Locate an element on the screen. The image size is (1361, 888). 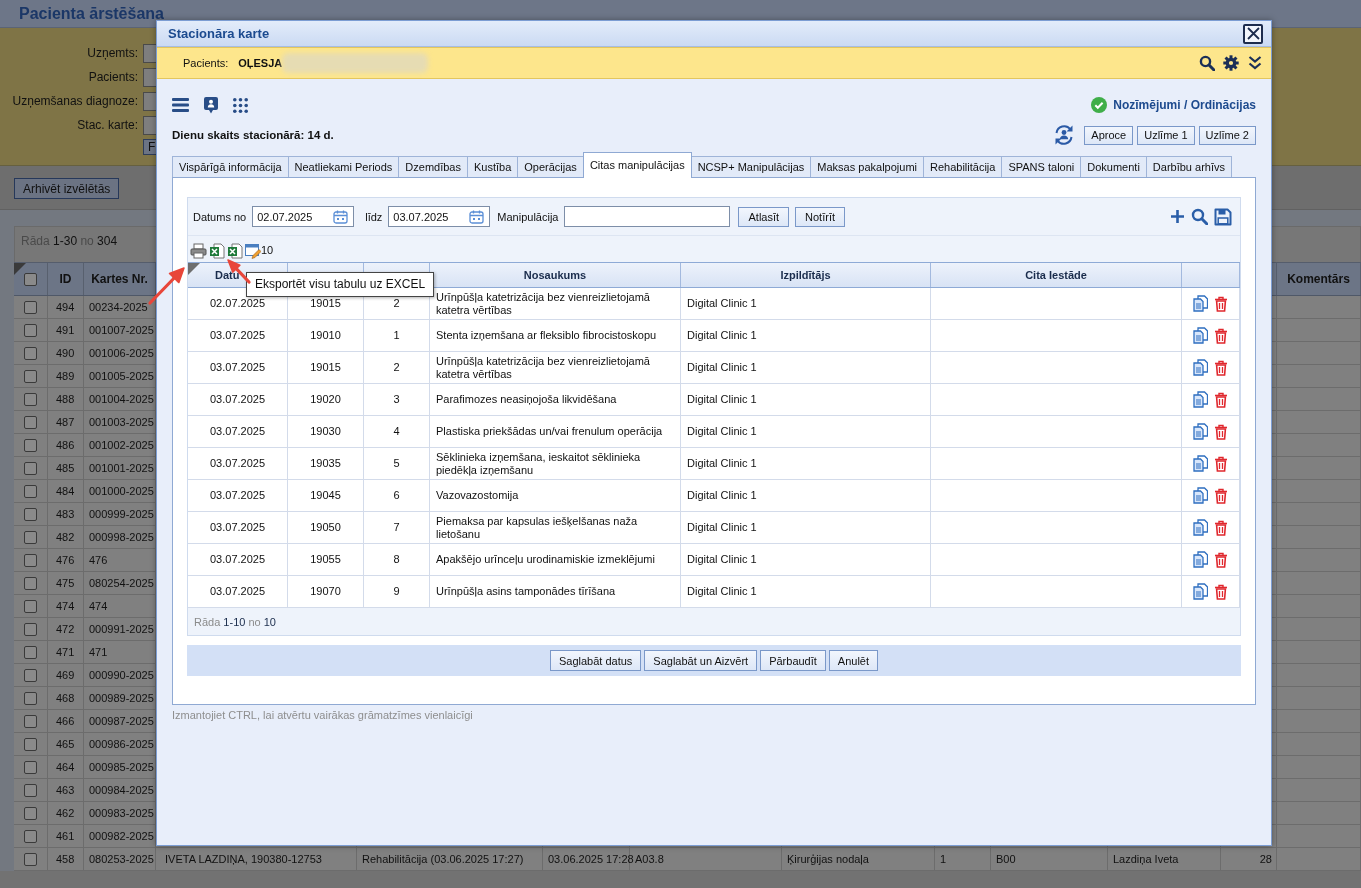
tab: Citas manipulācijas is located at coordinates (637, 165).